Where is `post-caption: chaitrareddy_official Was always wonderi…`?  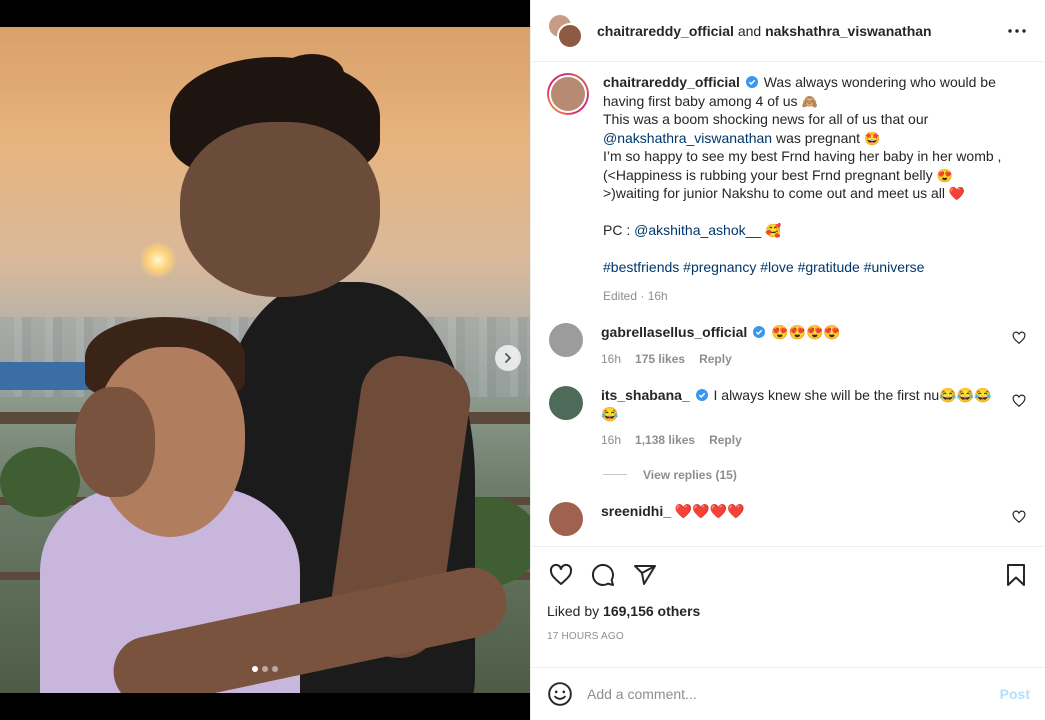
post-caption: chaitrareddy_official Was always wonderi… is located at coordinates (788, 189).